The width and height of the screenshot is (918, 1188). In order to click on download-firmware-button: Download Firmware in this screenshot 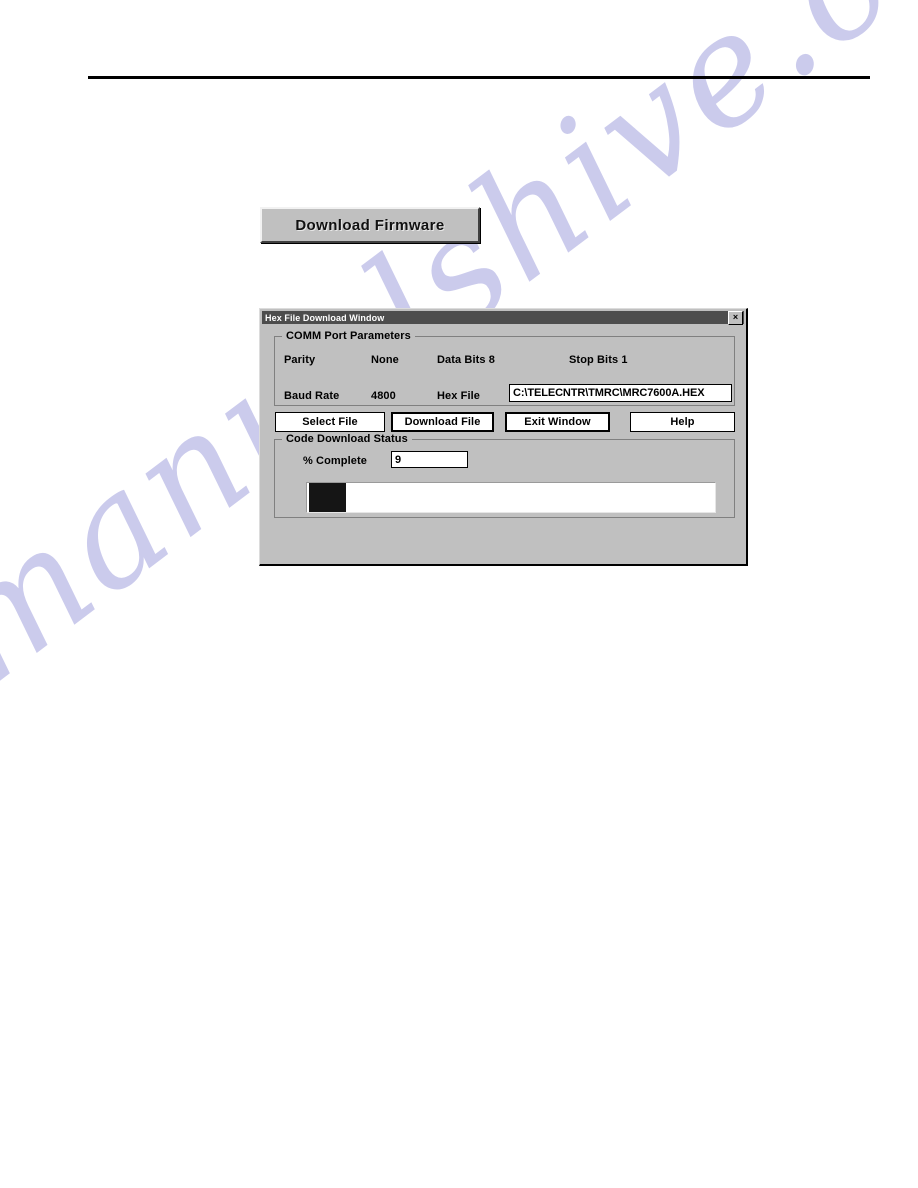, I will do `click(370, 225)`.